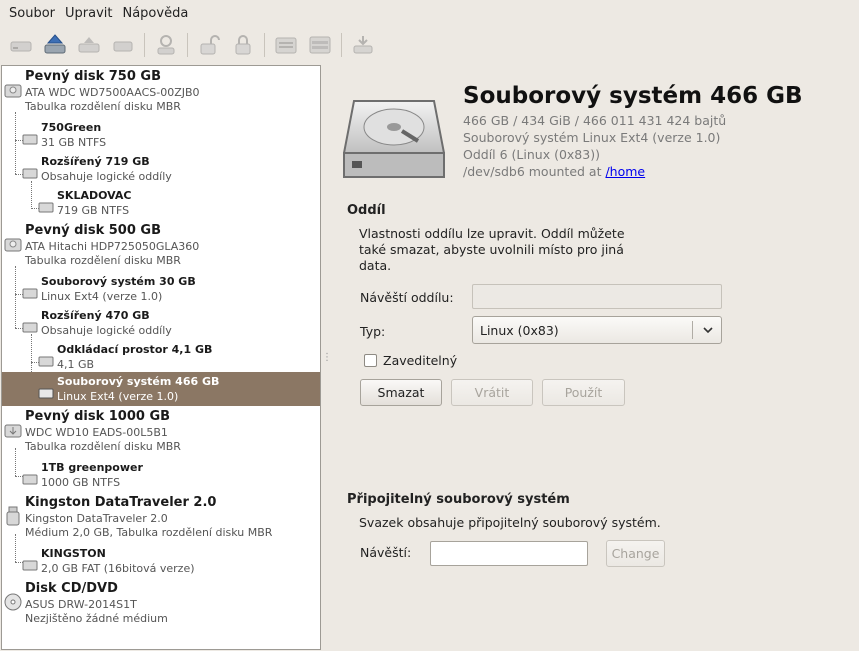 The image size is (859, 651). What do you see at coordinates (96, 432) in the screenshot?
I see `tree-item-subtitle: WDC WD10 EADS-00L5B1` at bounding box center [96, 432].